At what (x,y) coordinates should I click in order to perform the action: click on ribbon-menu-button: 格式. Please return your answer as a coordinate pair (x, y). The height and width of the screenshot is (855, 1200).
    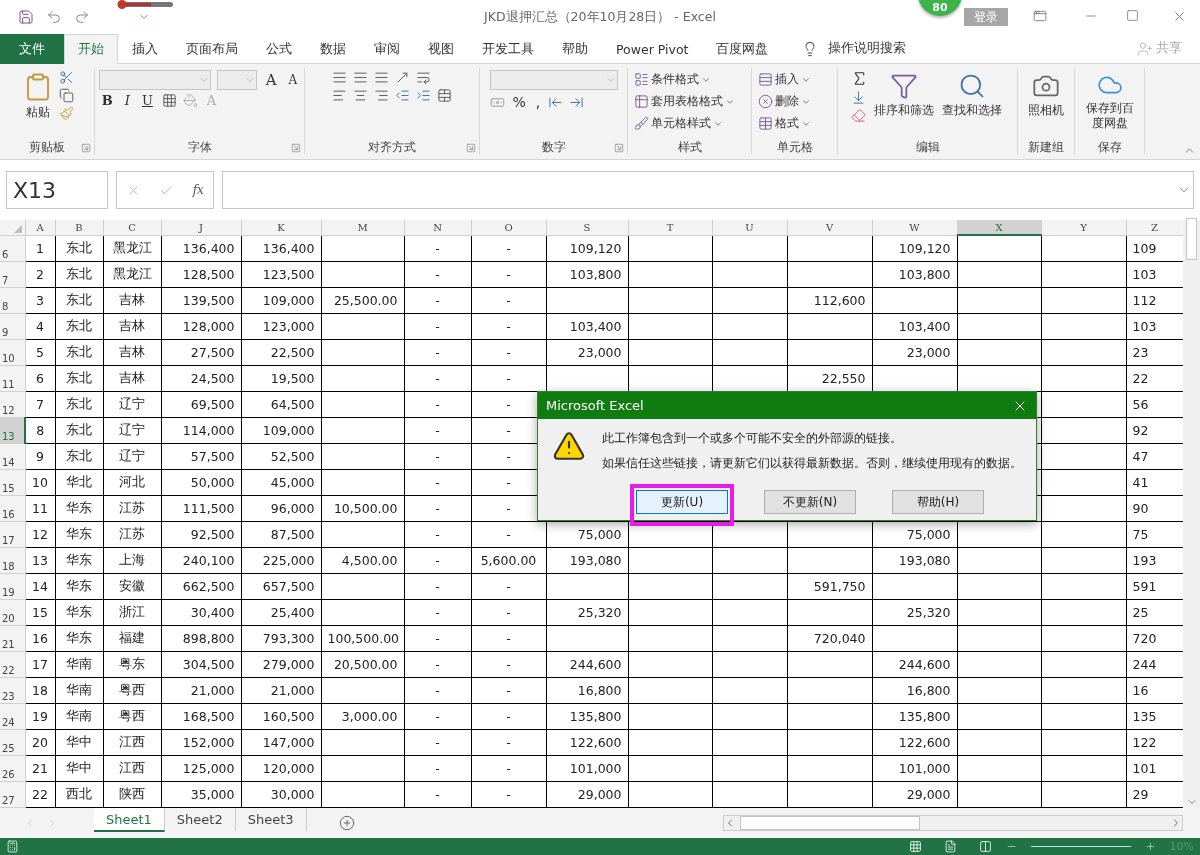
    Looking at the image, I should click on (784, 123).